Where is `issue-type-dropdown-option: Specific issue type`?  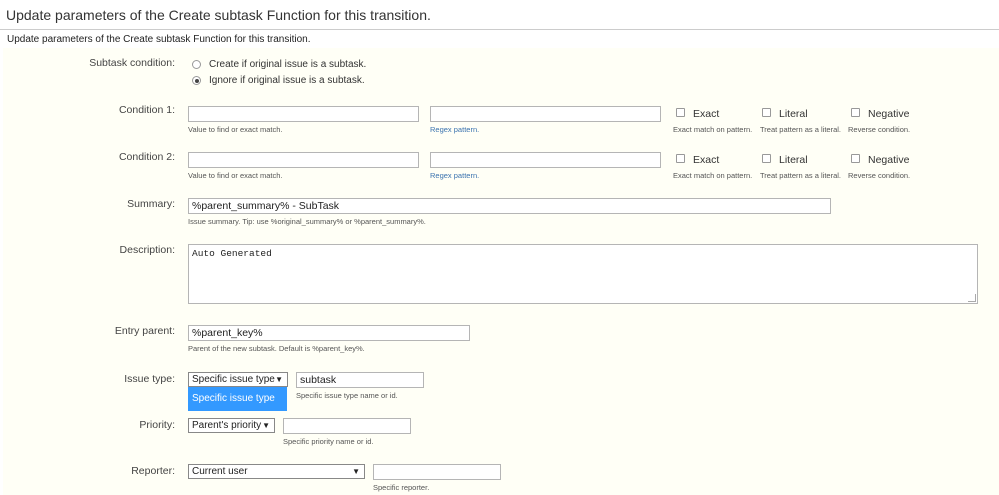 issue-type-dropdown-option: Specific issue type is located at coordinates (237, 399).